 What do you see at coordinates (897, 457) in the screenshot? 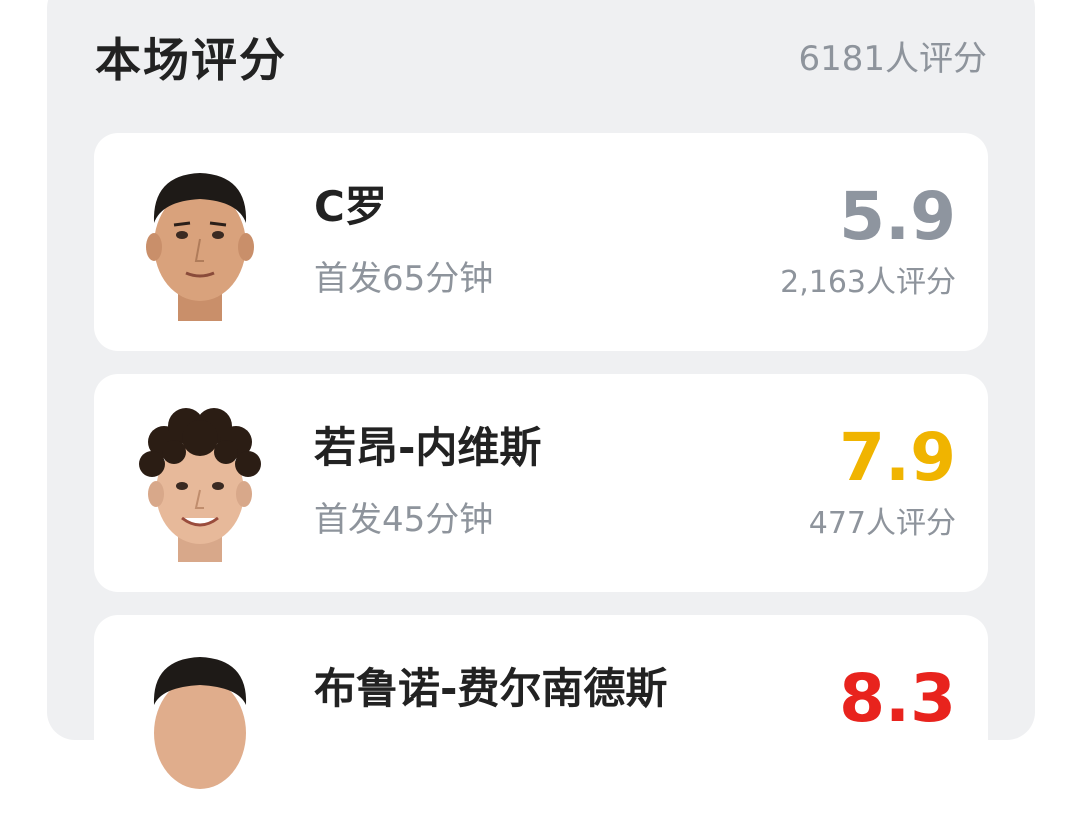
I see `player-score: 7.9` at bounding box center [897, 457].